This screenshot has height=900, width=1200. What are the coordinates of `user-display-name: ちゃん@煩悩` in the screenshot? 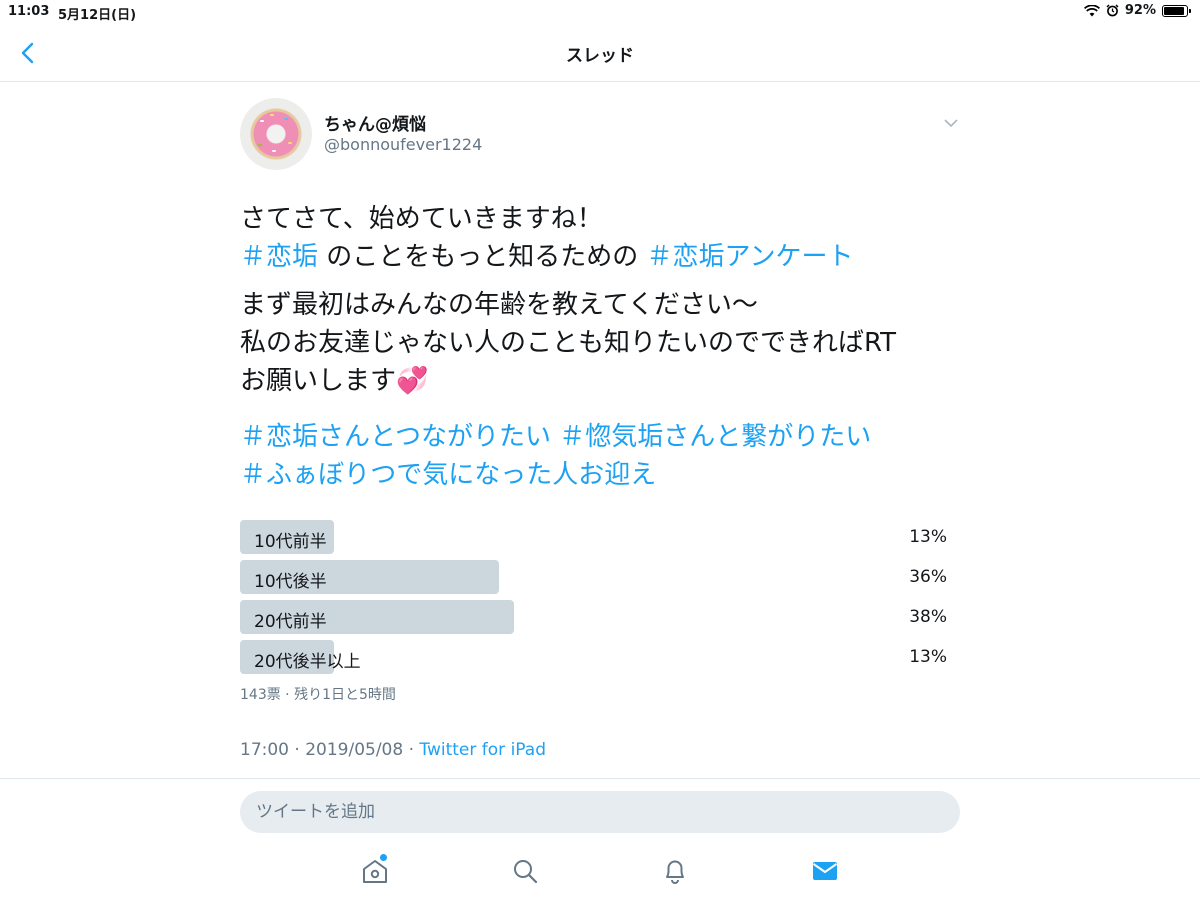 It's located at (375, 122).